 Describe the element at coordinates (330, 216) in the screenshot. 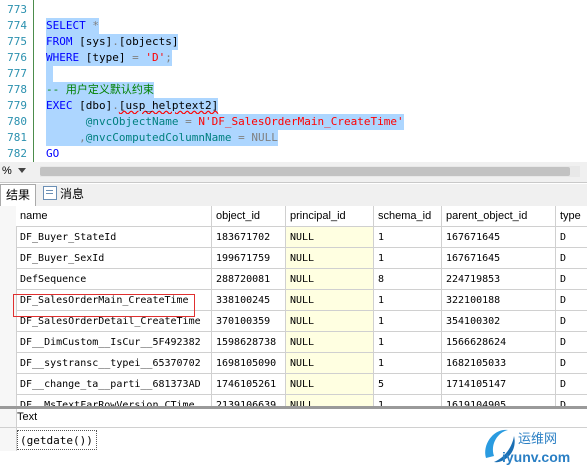

I see `column-header: principal_id` at that location.